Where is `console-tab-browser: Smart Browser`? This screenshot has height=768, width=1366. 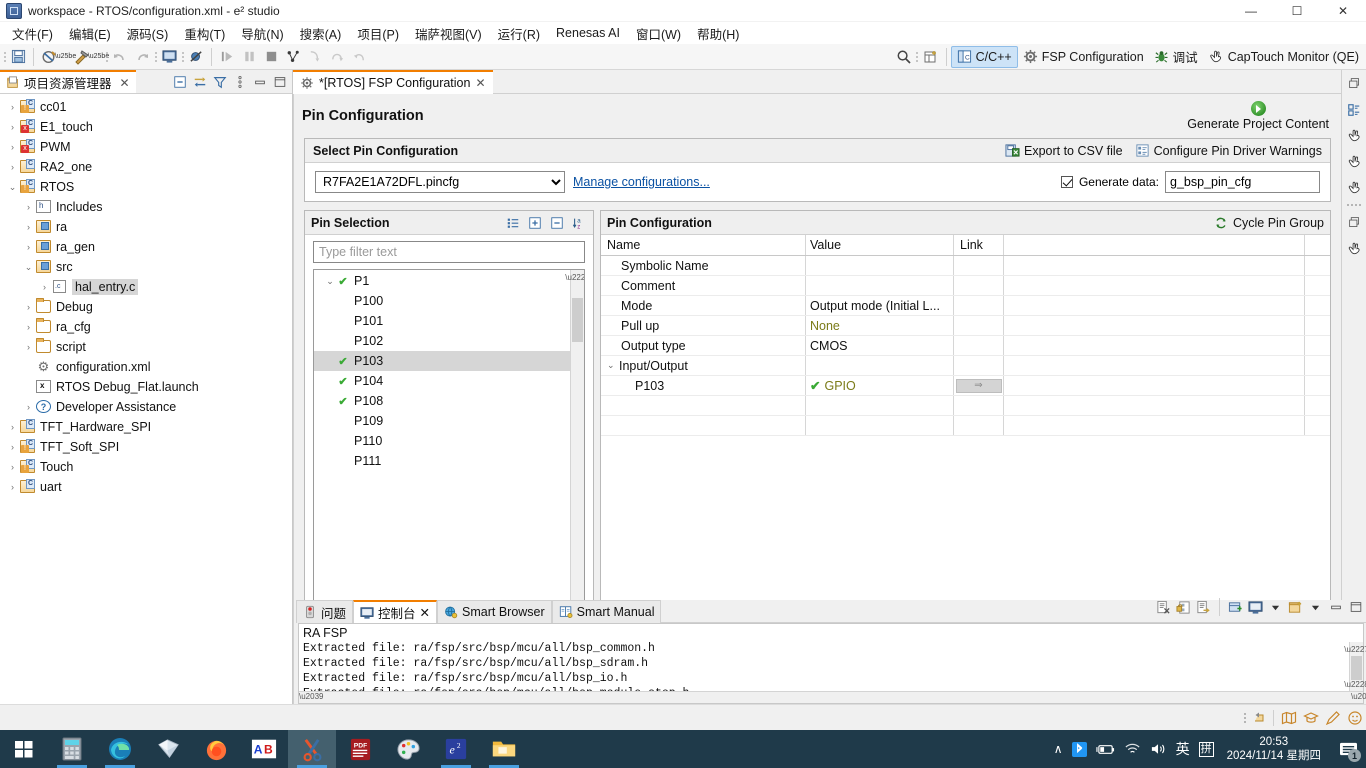
console-tab-browser: Smart Browser is located at coordinates (494, 611).